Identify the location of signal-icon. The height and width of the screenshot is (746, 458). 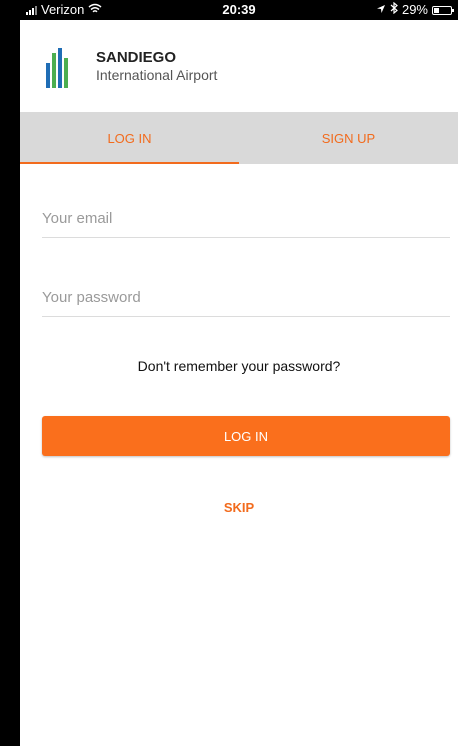
(31, 10).